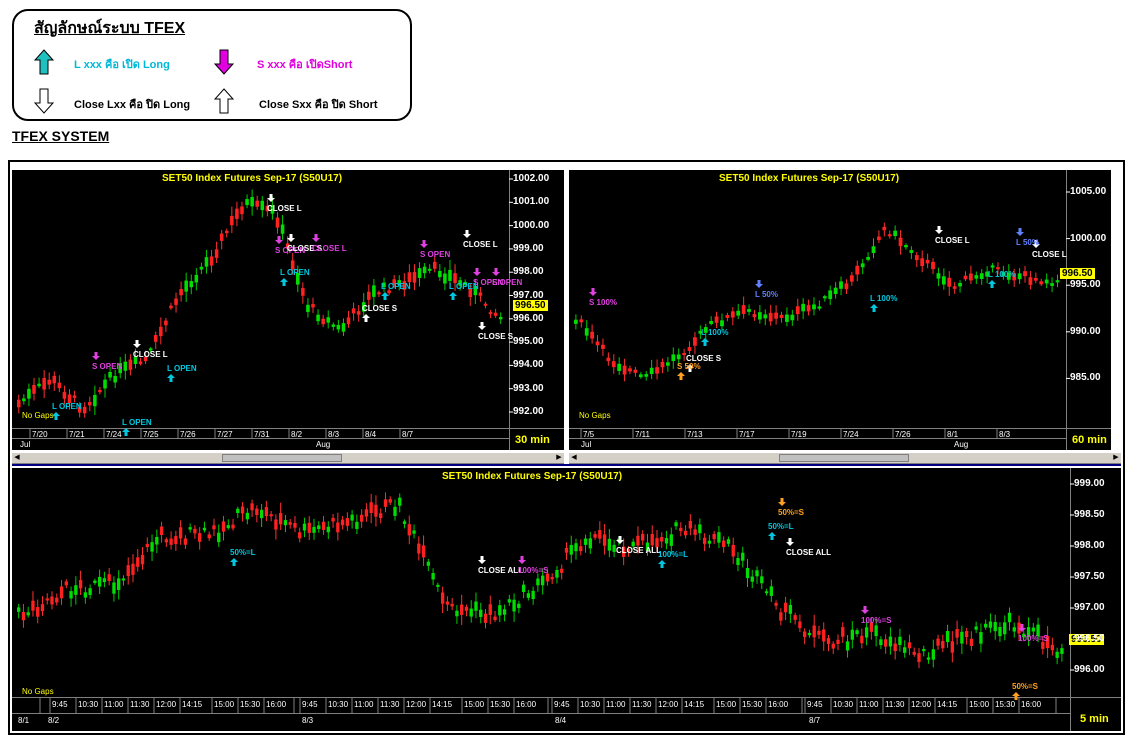 This screenshot has height=743, width=1132. What do you see at coordinates (225, 434) in the screenshot?
I see `x-date-label: 7/27` at bounding box center [225, 434].